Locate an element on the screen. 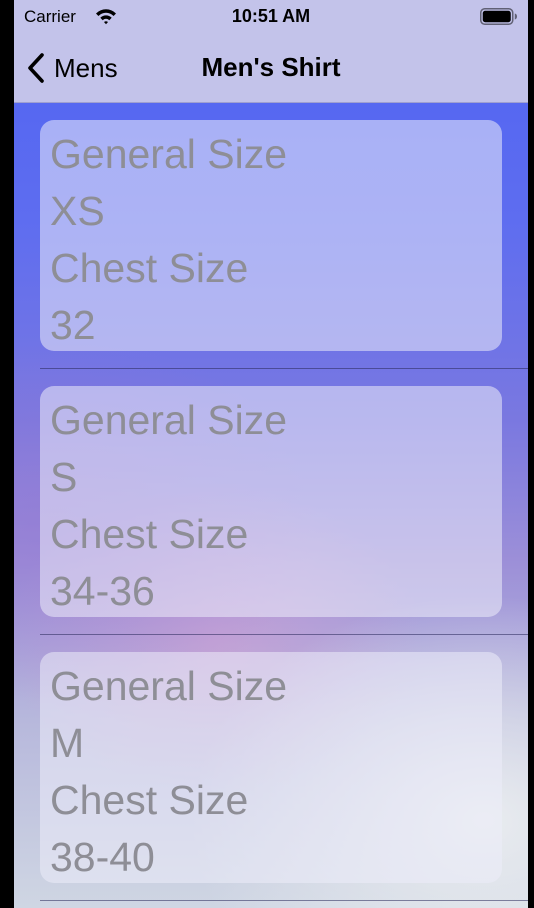 This screenshot has width=534, height=908. general-size-value: M is located at coordinates (67, 743).